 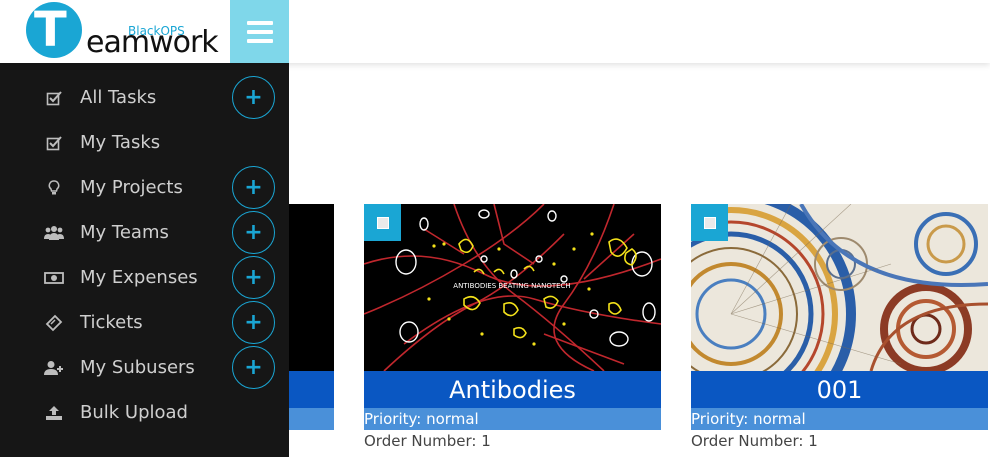 I want to click on sidebar-item-all-tasks: All Tasks +, so click(x=144, y=97).